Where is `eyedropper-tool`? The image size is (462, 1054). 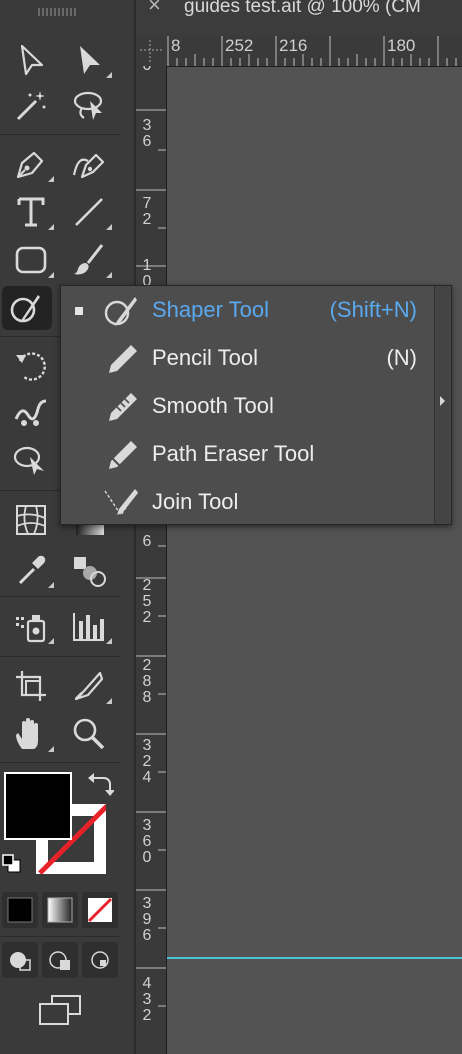
eyedropper-tool is located at coordinates (31, 570).